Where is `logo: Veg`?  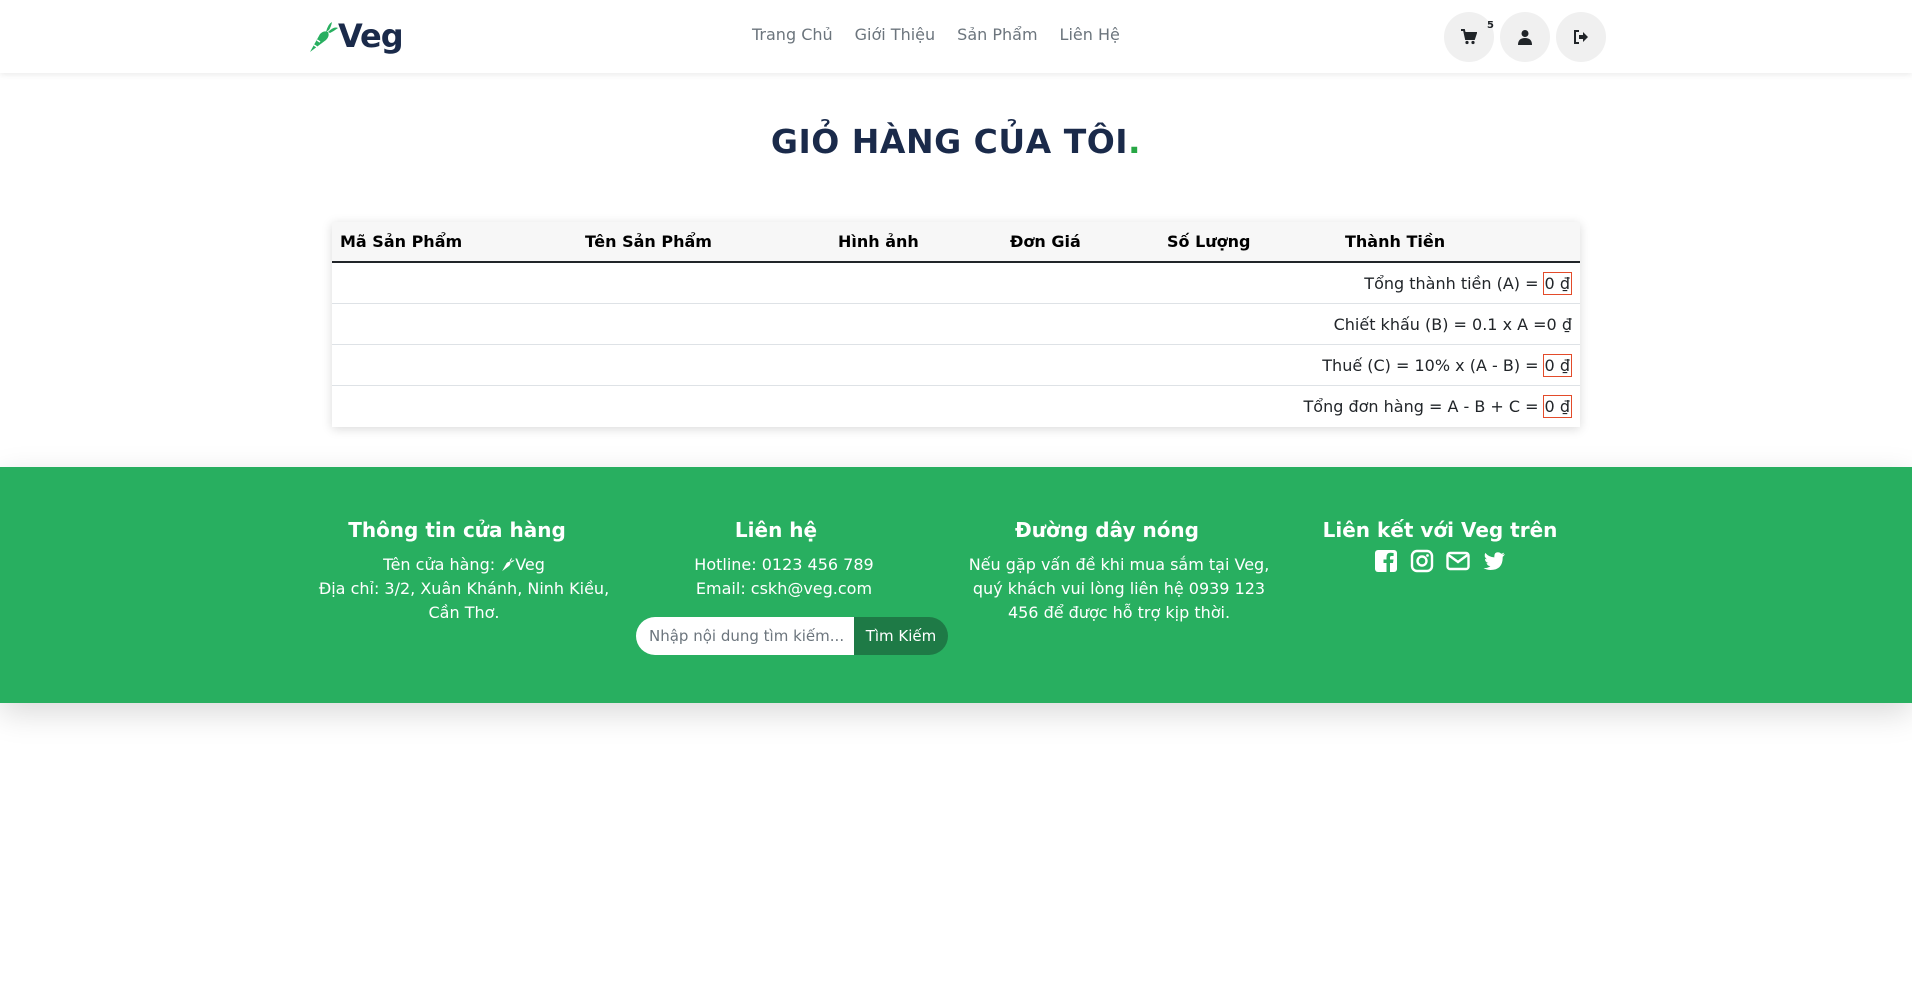
logo: Veg is located at coordinates (355, 36).